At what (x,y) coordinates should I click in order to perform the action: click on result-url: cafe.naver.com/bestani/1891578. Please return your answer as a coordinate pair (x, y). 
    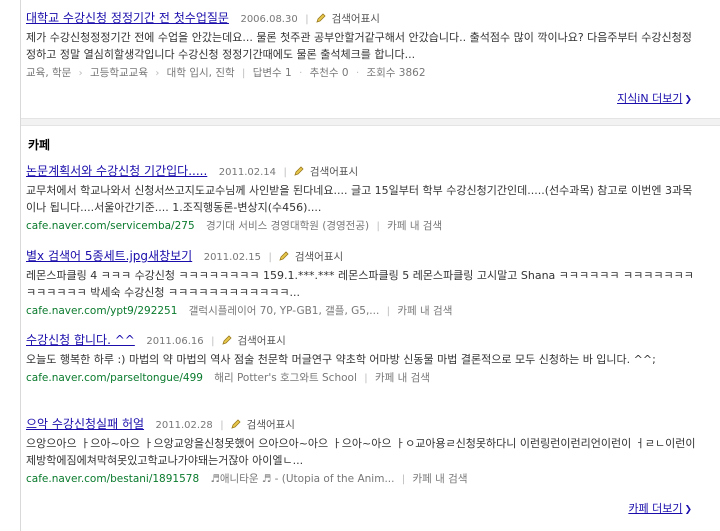
    Looking at the image, I should click on (112, 479).